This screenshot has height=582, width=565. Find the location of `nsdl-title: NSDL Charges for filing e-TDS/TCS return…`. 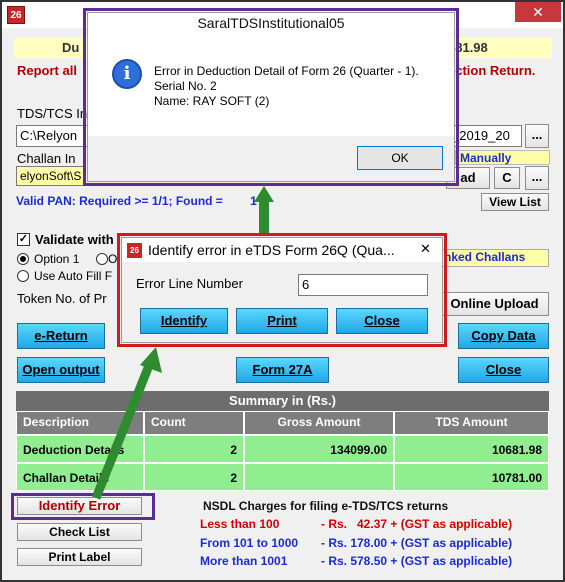

nsdl-title: NSDL Charges for filing e-TDS/TCS return… is located at coordinates (326, 506).